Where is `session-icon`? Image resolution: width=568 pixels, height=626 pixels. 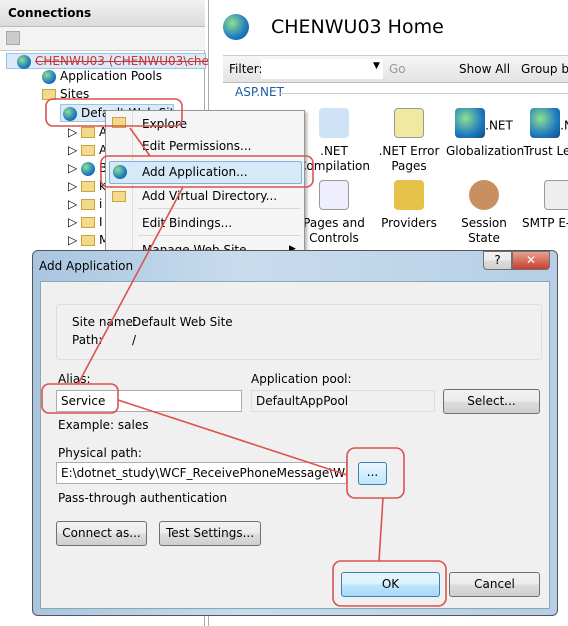
session-icon is located at coordinates (484, 195).